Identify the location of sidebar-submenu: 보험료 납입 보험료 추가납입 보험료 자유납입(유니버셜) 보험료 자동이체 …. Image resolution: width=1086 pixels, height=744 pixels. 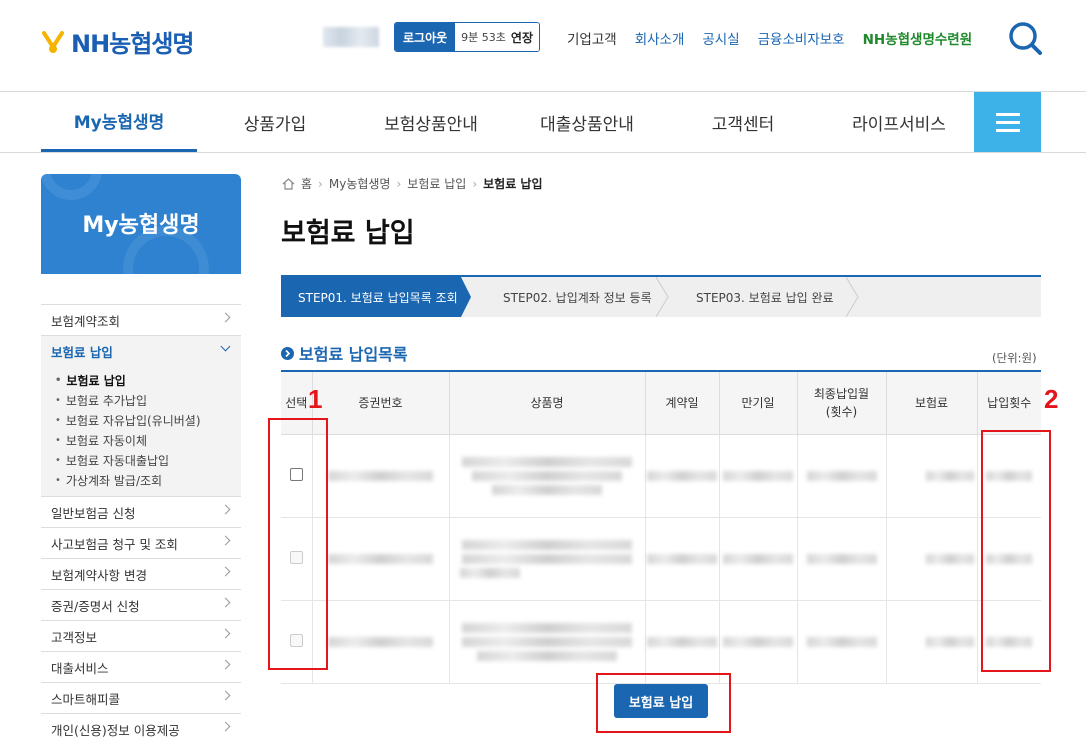
(141, 431).